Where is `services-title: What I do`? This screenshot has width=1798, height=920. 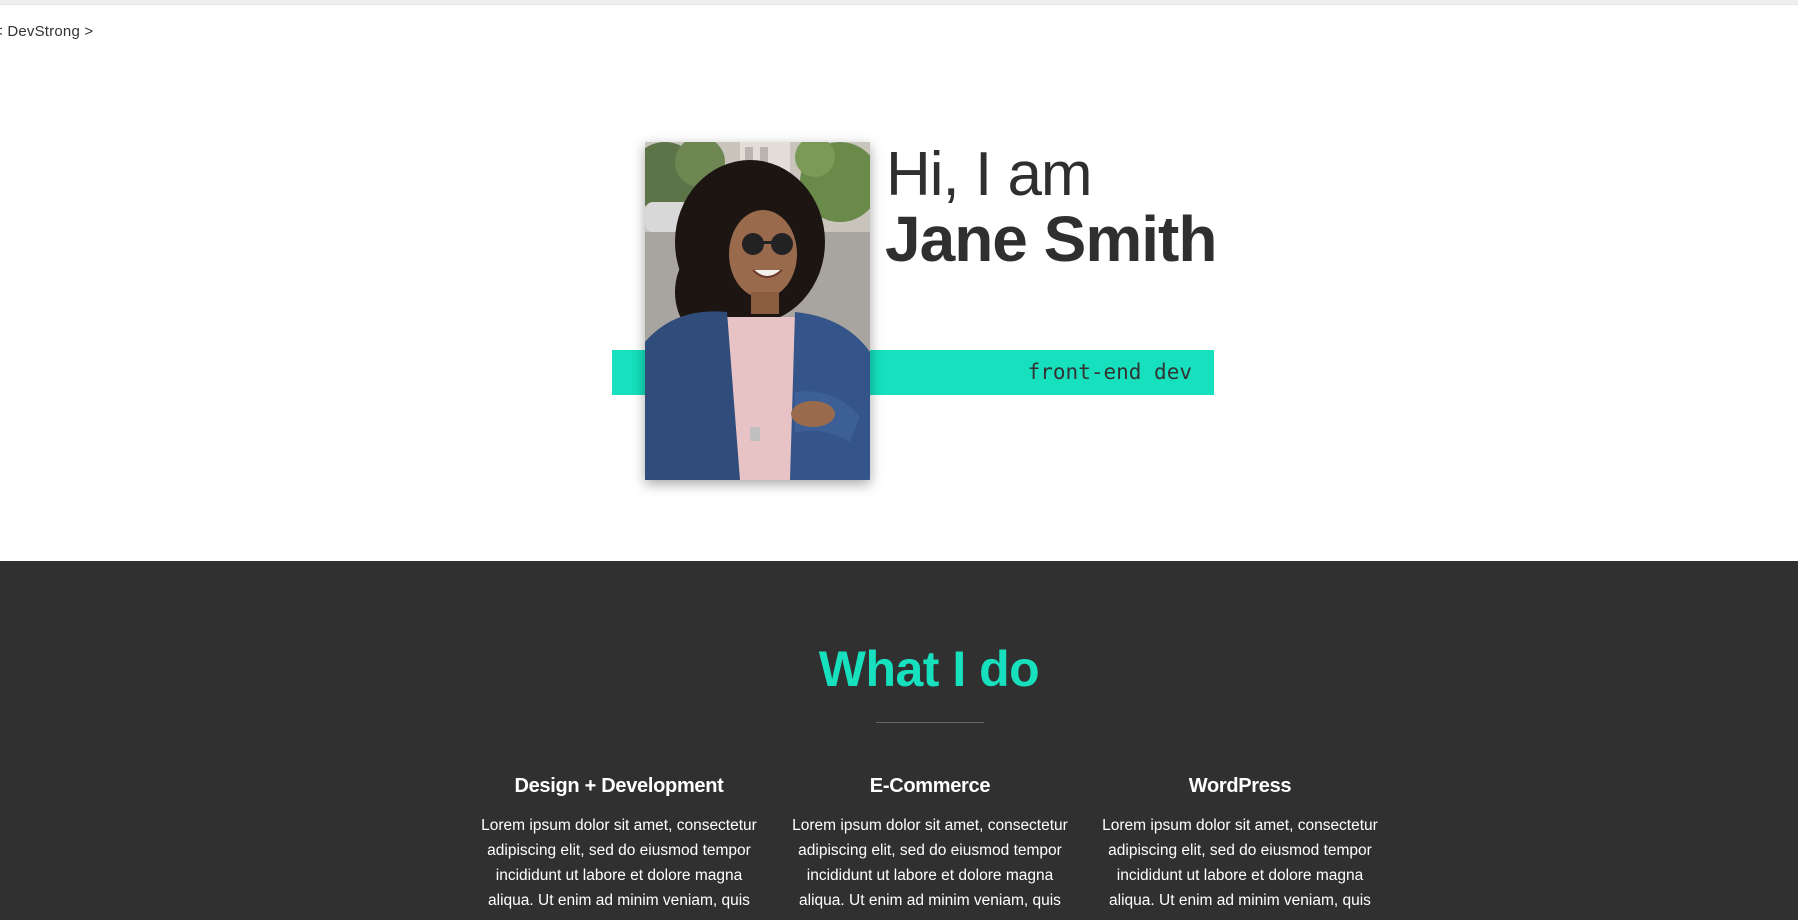 services-title: What I do is located at coordinates (929, 669).